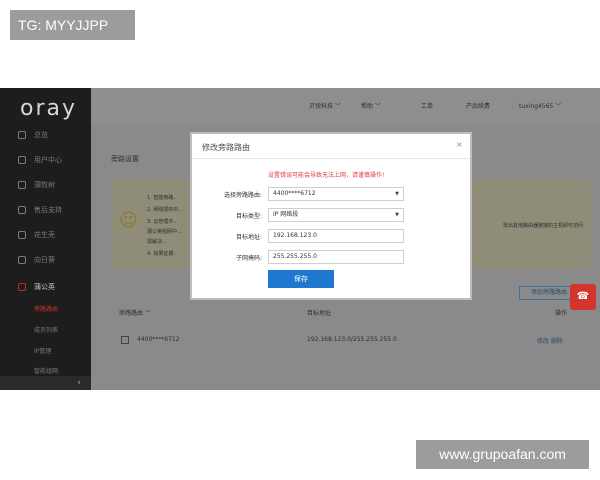 This screenshot has width=600, height=480. I want to click on sidebar-item-user-center: 用户中心, so click(45, 160).